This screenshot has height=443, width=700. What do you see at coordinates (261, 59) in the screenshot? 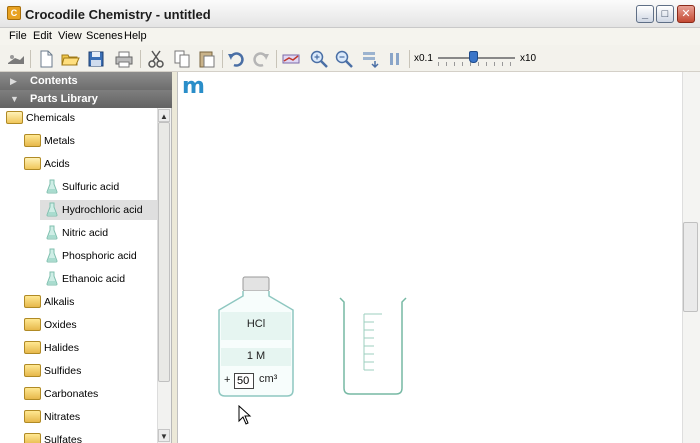
I see `redo-icon` at bounding box center [261, 59].